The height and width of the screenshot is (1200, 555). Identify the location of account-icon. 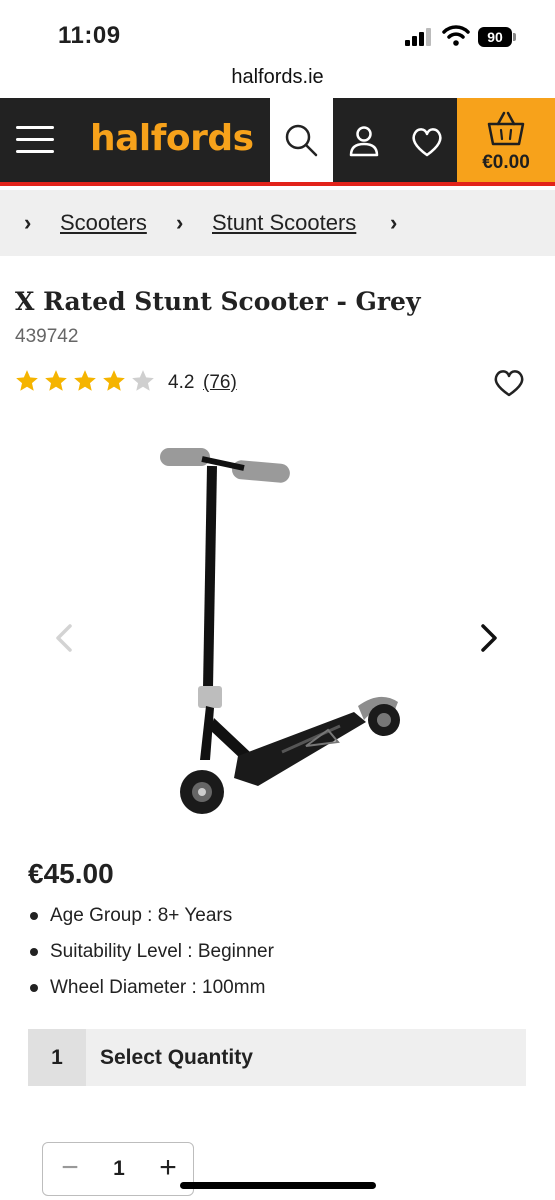
(364, 141).